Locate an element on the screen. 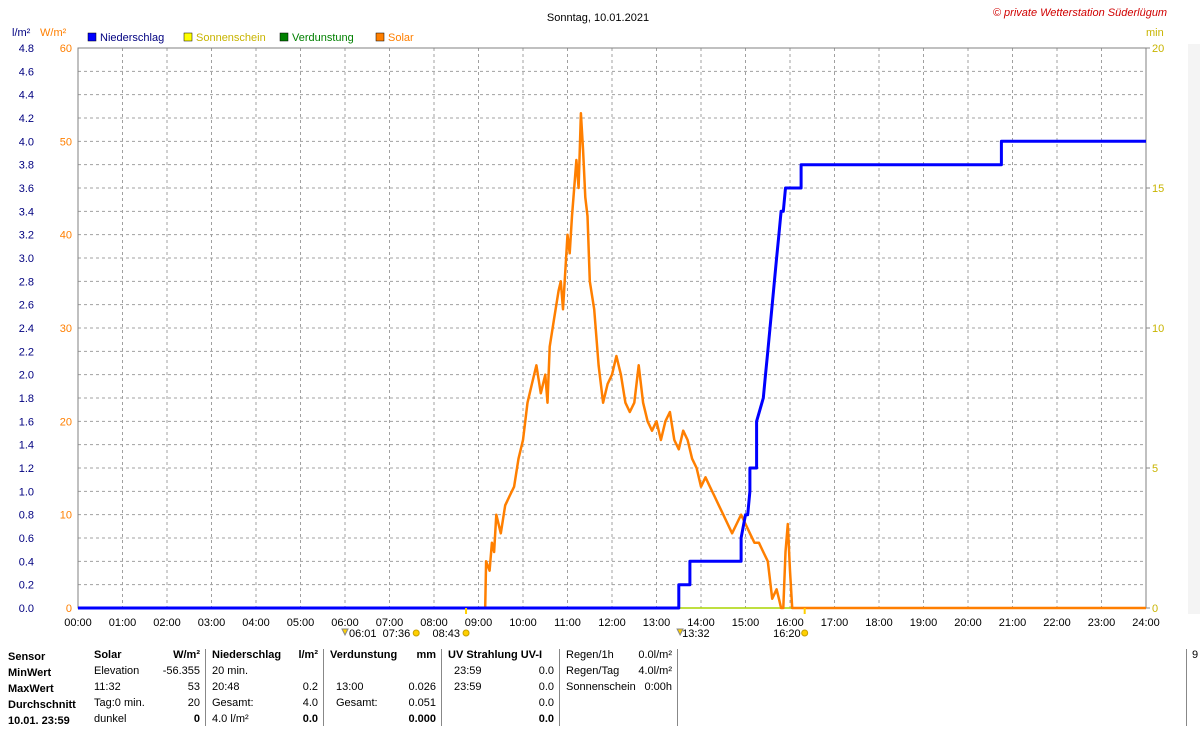 The height and width of the screenshot is (729, 1200). legend-label: Niederschlag is located at coordinates (132, 38).